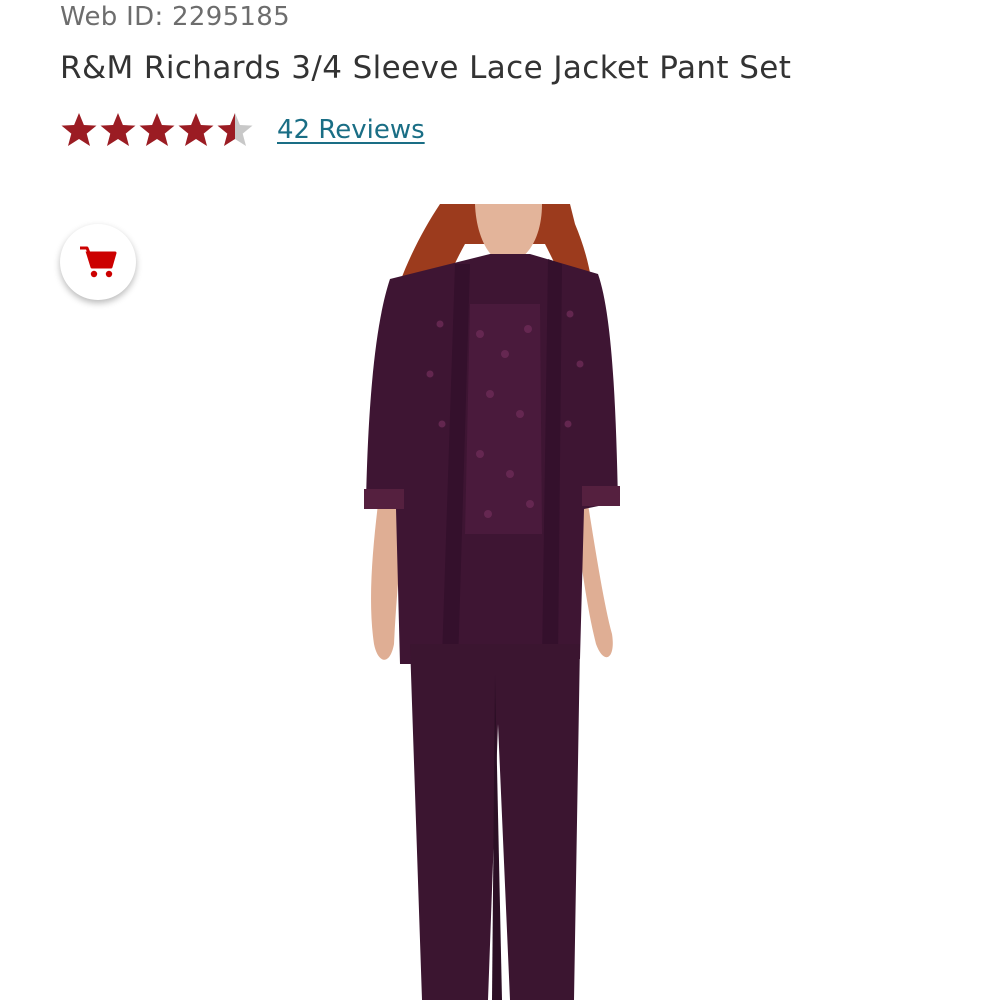 The width and height of the screenshot is (1000, 1000). What do you see at coordinates (235, 129) in the screenshot?
I see `star-half-icon` at bounding box center [235, 129].